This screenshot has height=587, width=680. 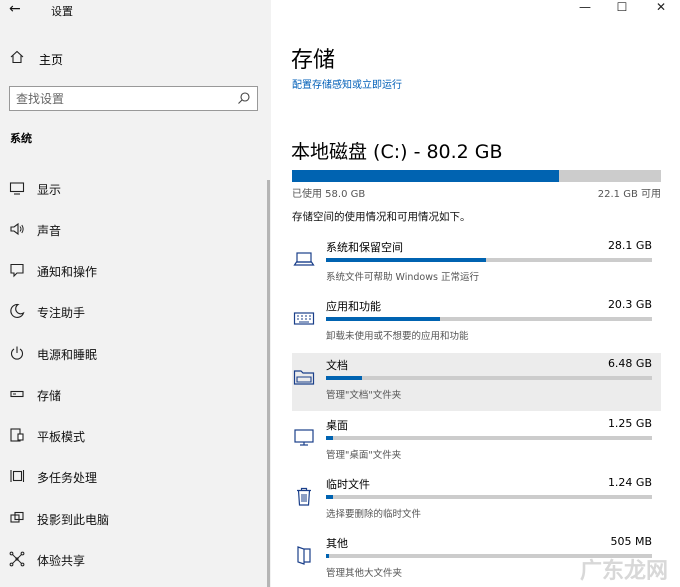 What do you see at coordinates (337, 425) in the screenshot?
I see `category-name: 桌面` at bounding box center [337, 425].